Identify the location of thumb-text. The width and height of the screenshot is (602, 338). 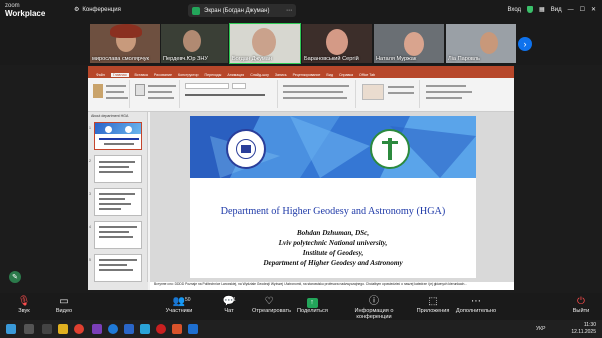
(119, 144).